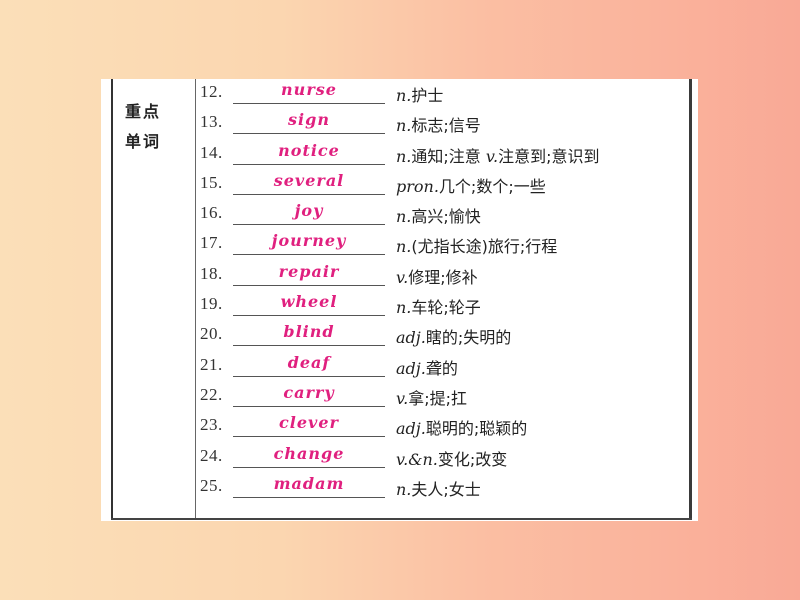 This screenshot has height=600, width=800. What do you see at coordinates (476, 429) in the screenshot?
I see `meaning: 聪明的;聪颖的` at bounding box center [476, 429].